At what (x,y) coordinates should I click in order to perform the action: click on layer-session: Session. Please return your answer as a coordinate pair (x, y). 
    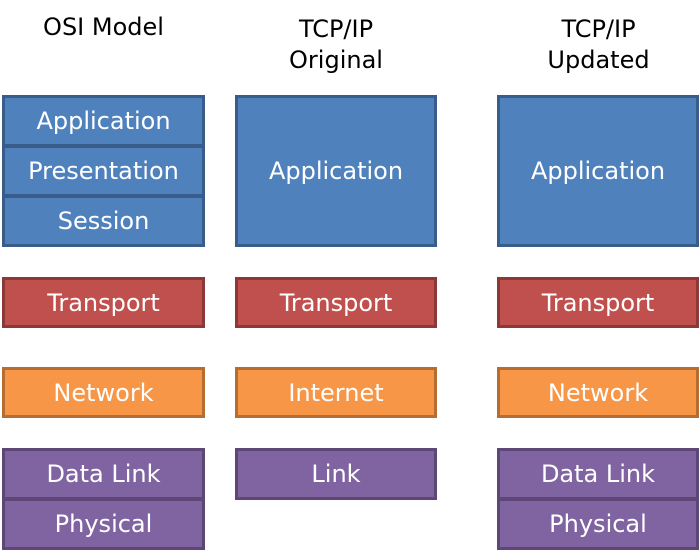
    Looking at the image, I should click on (103, 221).